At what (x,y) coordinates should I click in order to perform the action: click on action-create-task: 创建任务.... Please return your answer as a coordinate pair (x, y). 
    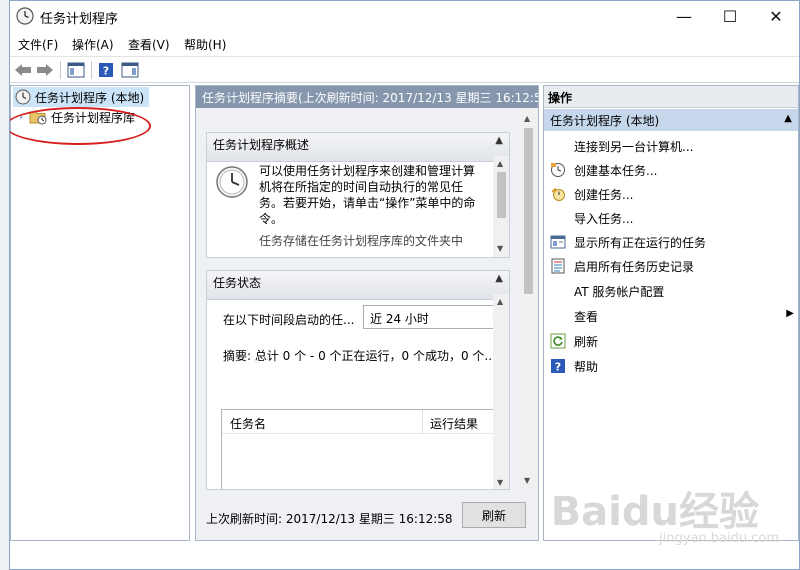
    Looking at the image, I should click on (591, 194).